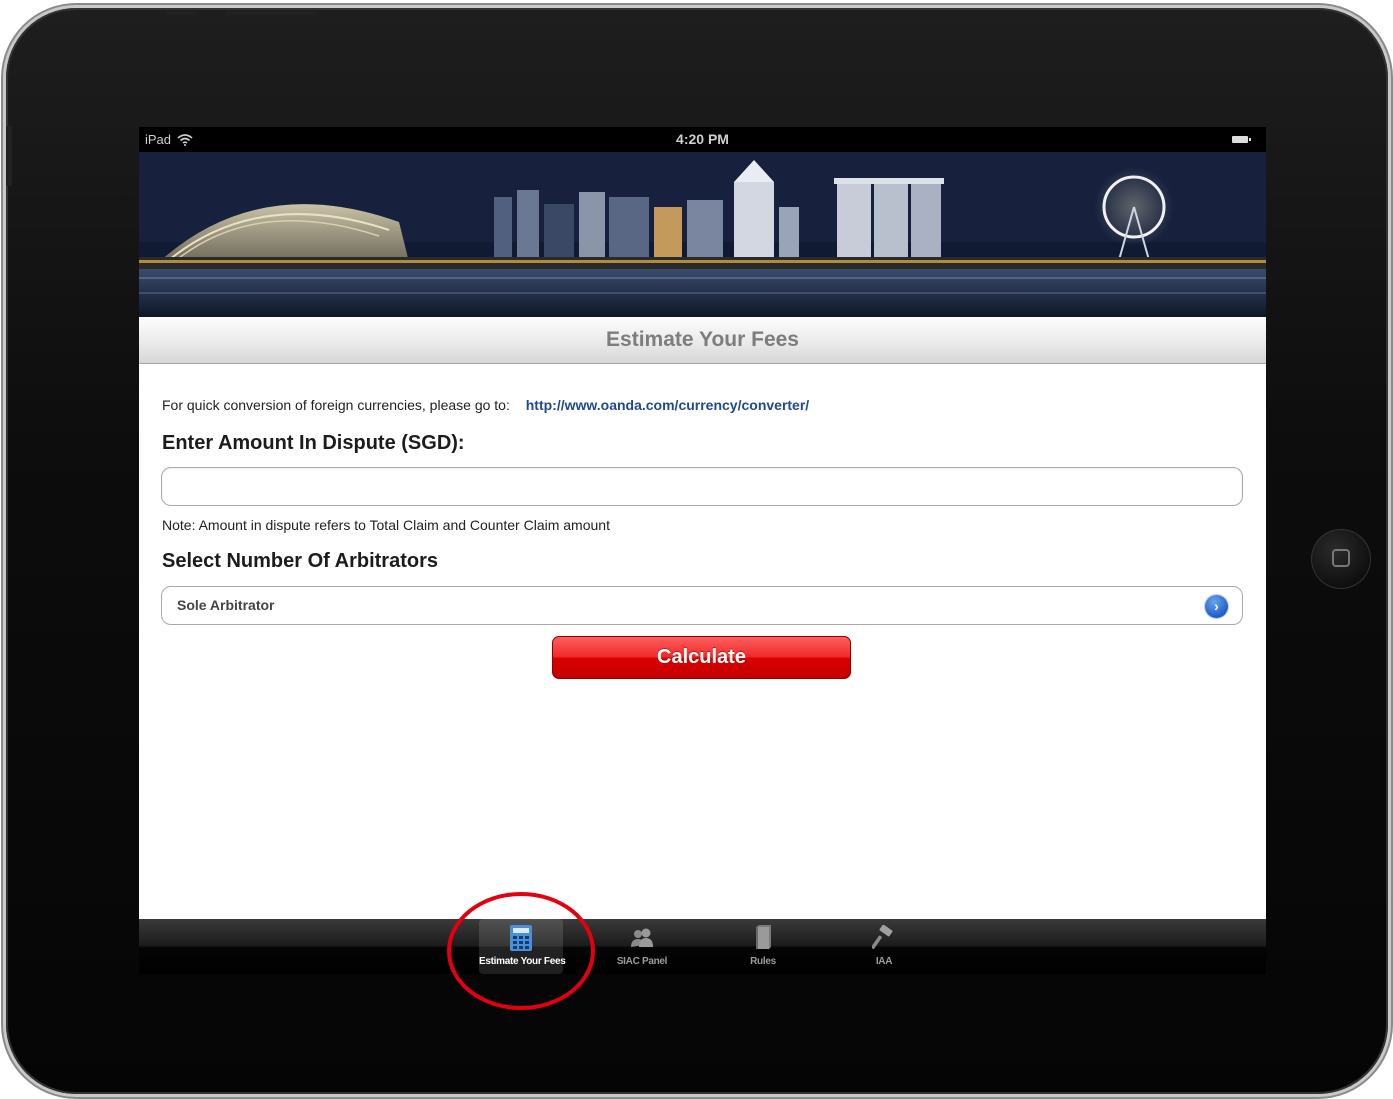 This screenshot has height=1099, width=1393. I want to click on top-edge, so click(236, 12).